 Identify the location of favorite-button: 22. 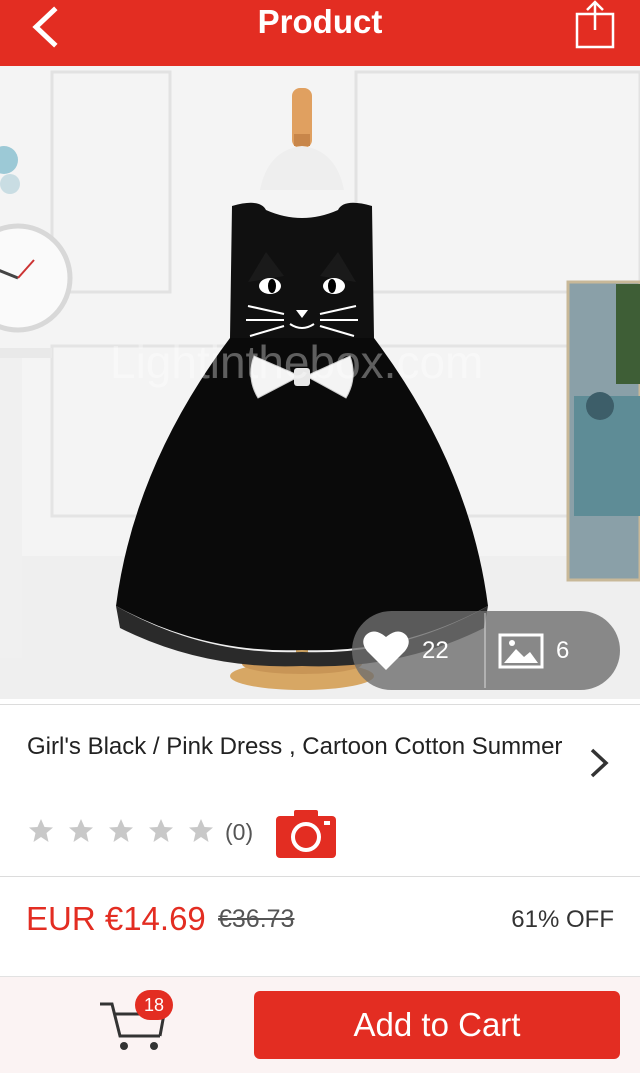
(418, 650).